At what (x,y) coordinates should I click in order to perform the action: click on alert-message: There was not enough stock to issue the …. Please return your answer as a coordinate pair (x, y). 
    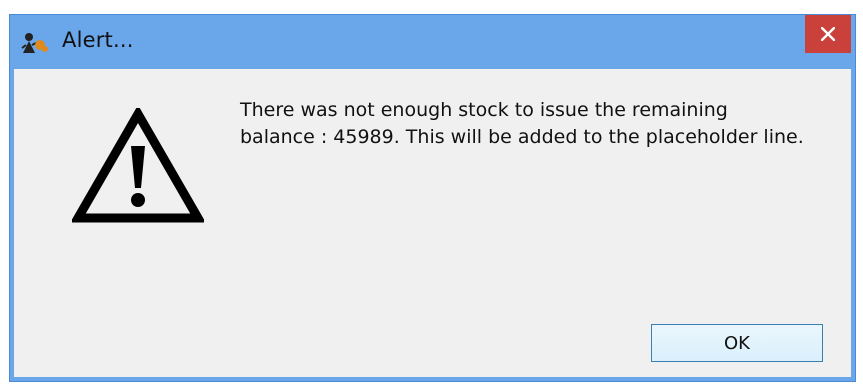
    Looking at the image, I should click on (540, 124).